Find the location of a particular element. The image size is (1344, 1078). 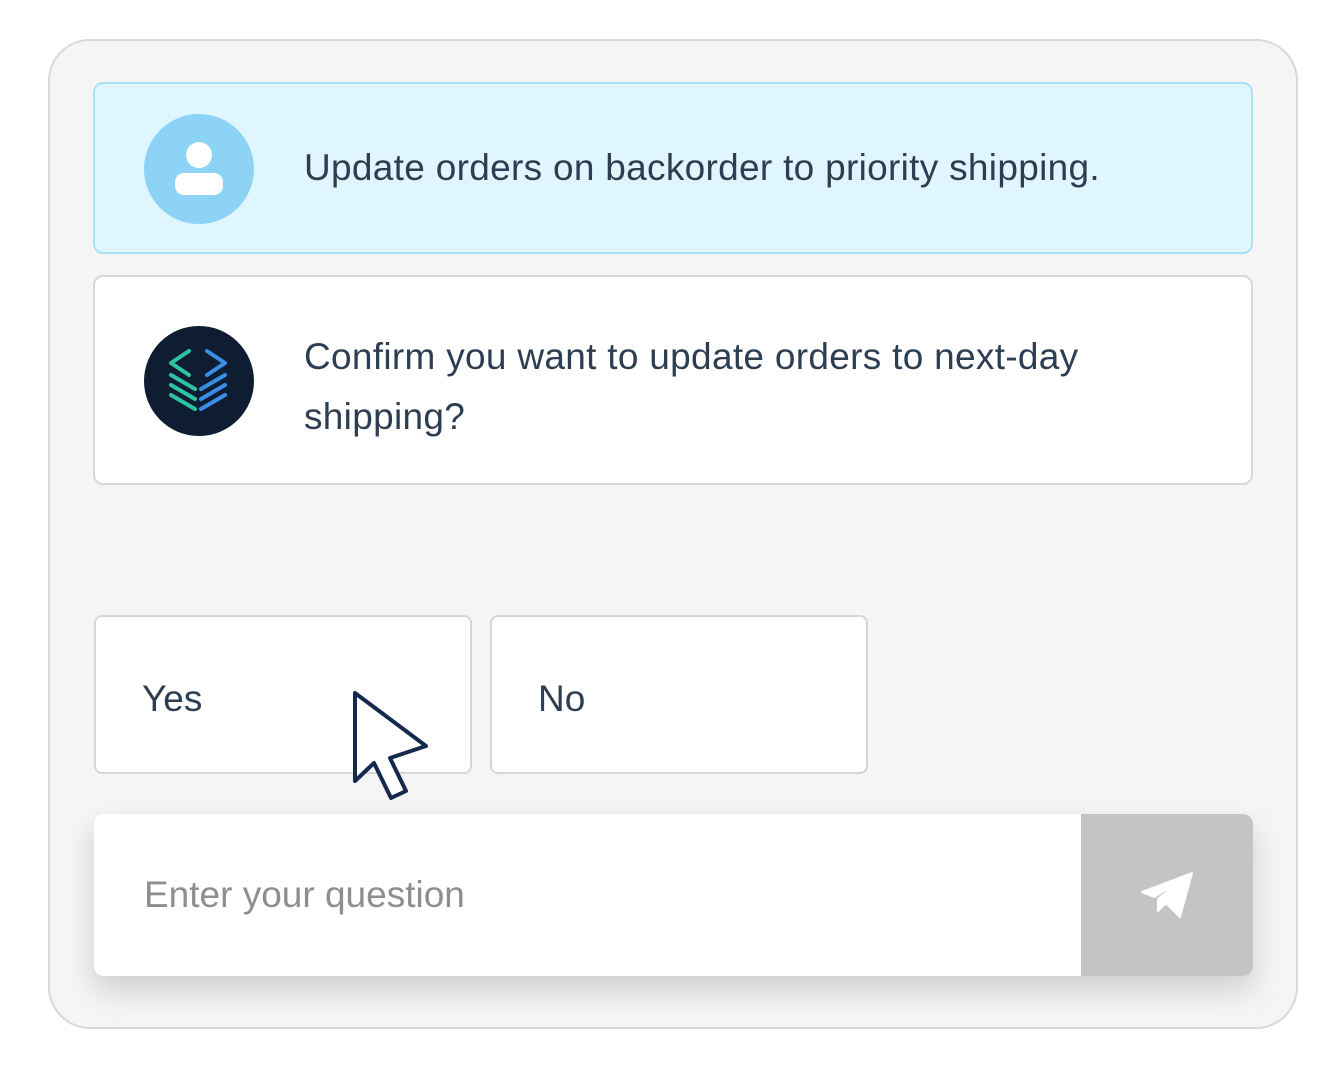

question-input is located at coordinates (587, 895).